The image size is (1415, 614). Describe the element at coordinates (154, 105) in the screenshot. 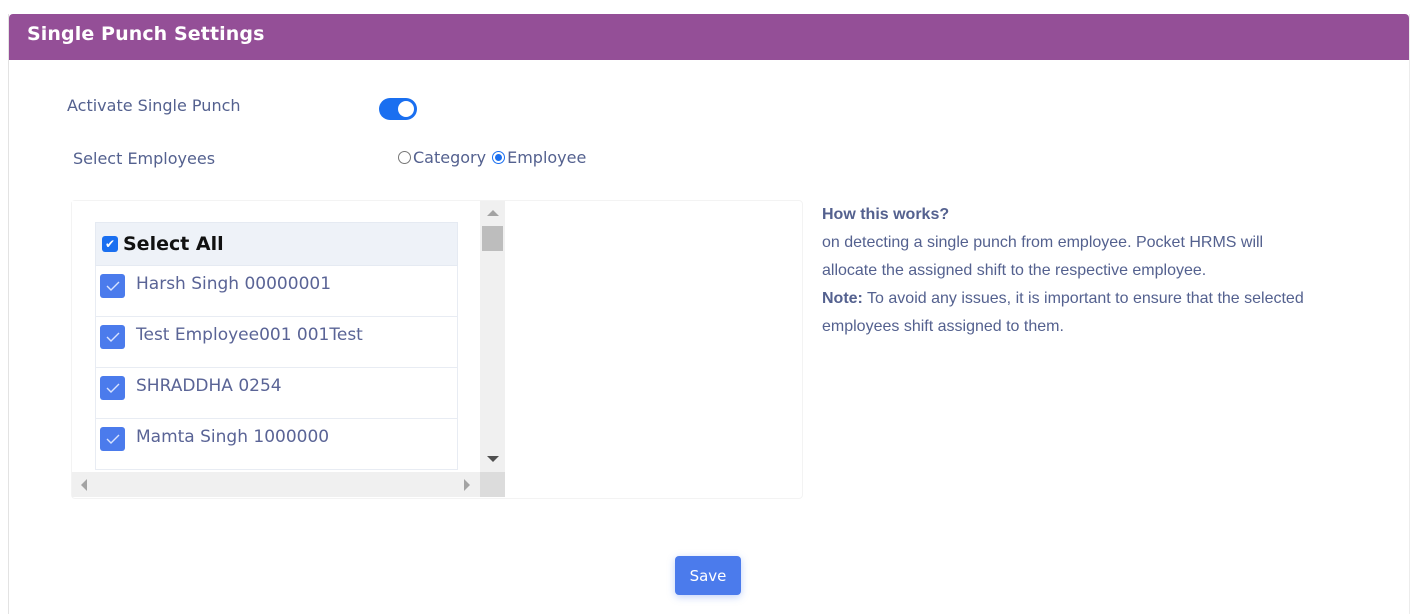

I see `activate-single-punch-label: Activate Single Punch` at that location.